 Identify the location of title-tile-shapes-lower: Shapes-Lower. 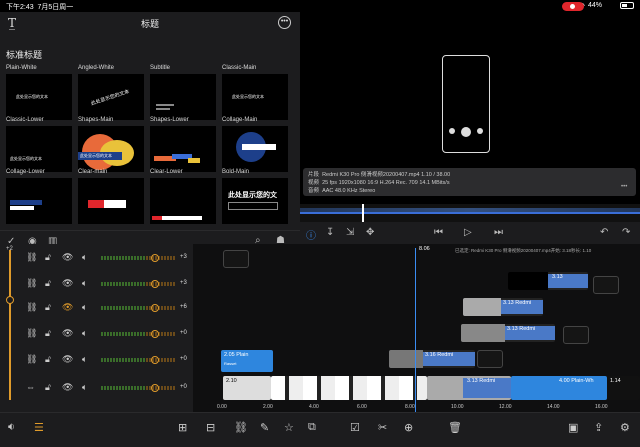
(183, 144).